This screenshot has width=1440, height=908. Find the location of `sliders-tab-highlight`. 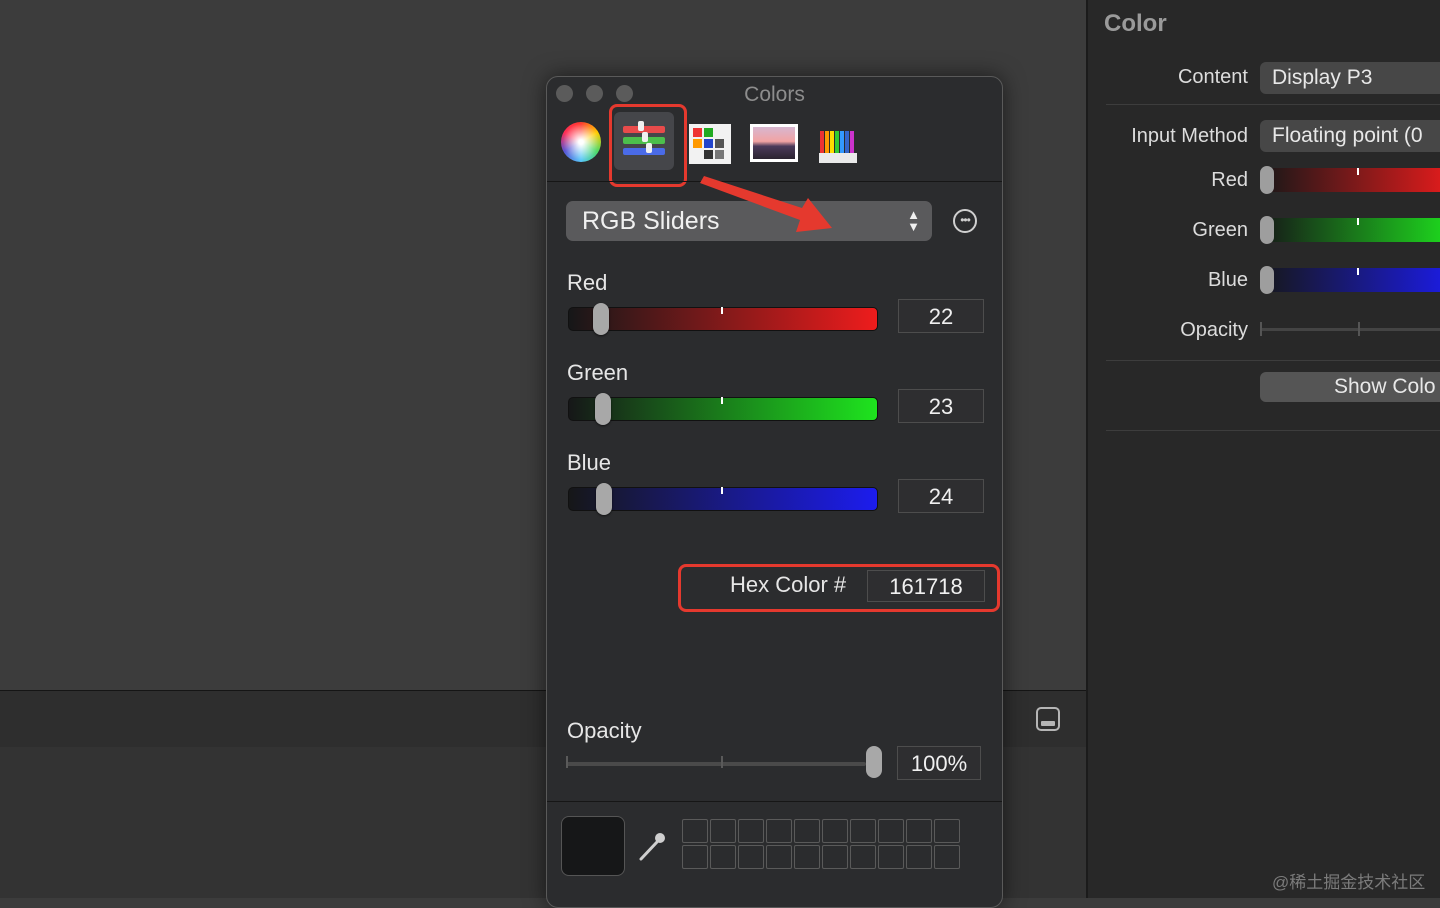

sliders-tab-highlight is located at coordinates (648, 145).